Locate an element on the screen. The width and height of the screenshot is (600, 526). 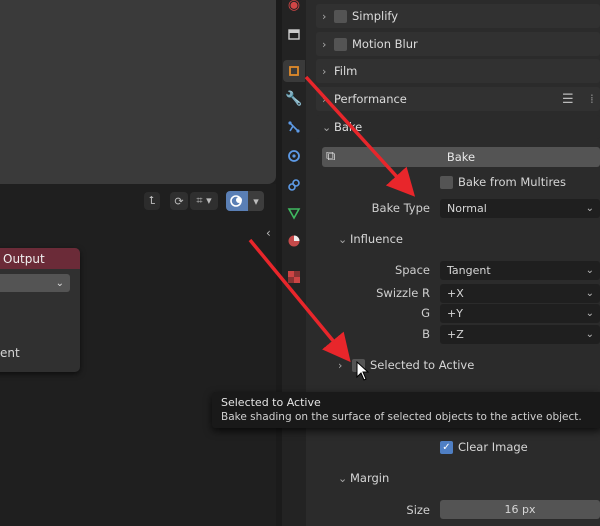
drag-handle-icon: ⁞ is located at coordinates (592, 99).